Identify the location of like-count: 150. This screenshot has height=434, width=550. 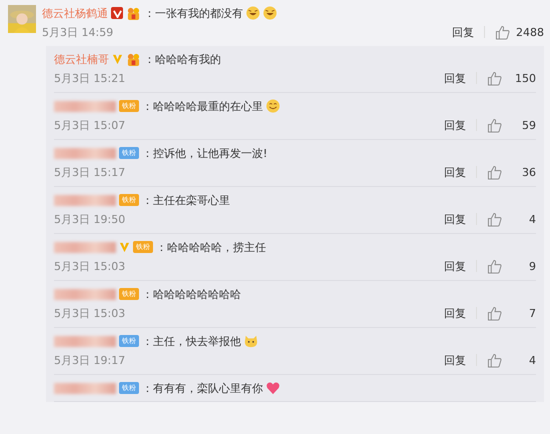
(525, 78).